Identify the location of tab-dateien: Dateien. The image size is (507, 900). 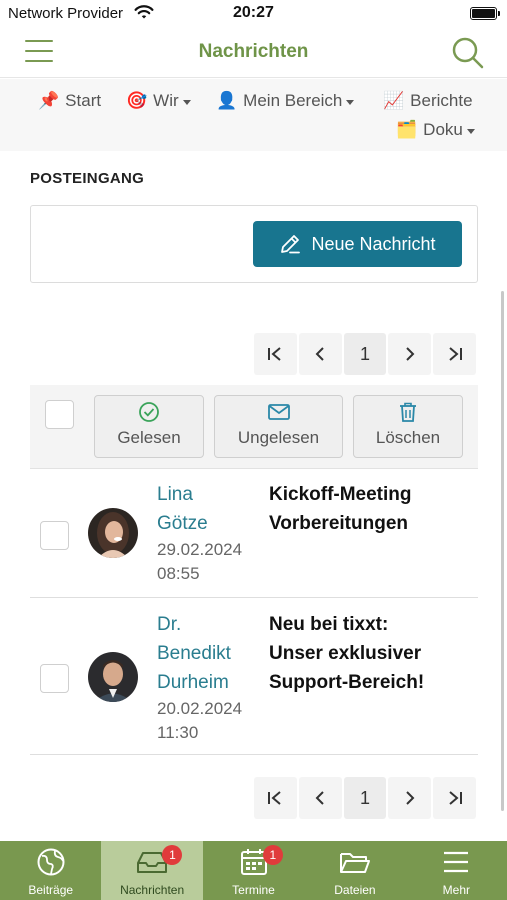
(354, 870).